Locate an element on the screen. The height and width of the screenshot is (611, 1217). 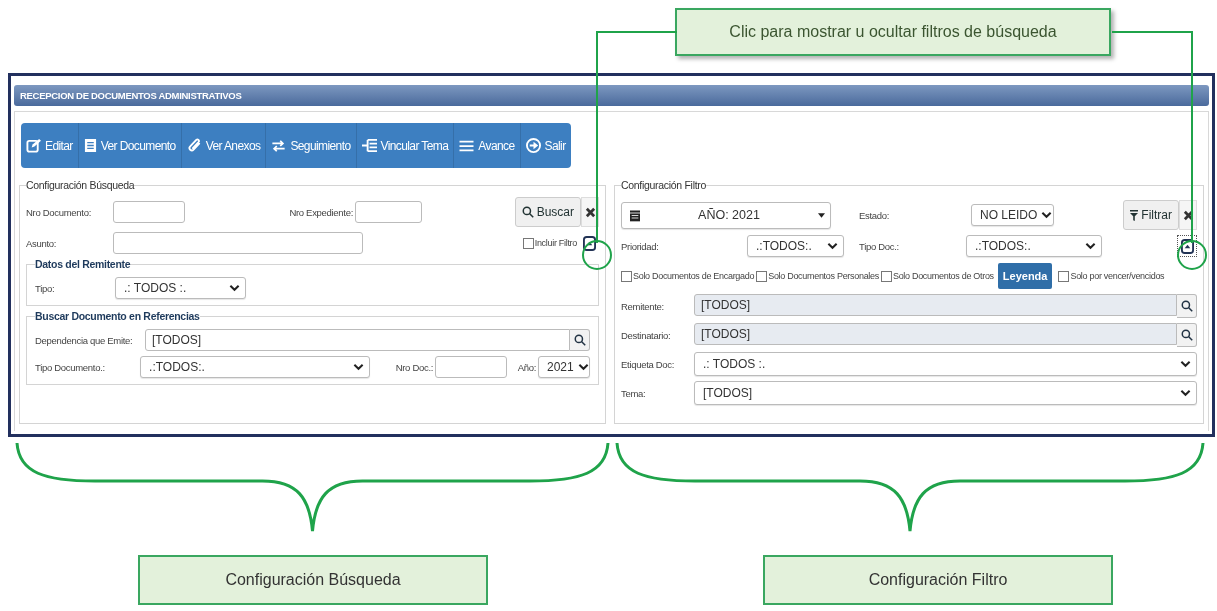
field-label: Etiqueta Doc: is located at coordinates (648, 364).